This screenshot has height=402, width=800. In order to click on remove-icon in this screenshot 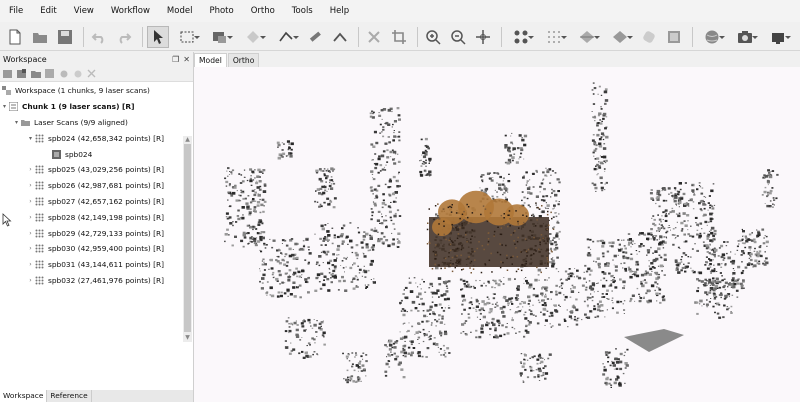, I will do `click(91, 74)`.